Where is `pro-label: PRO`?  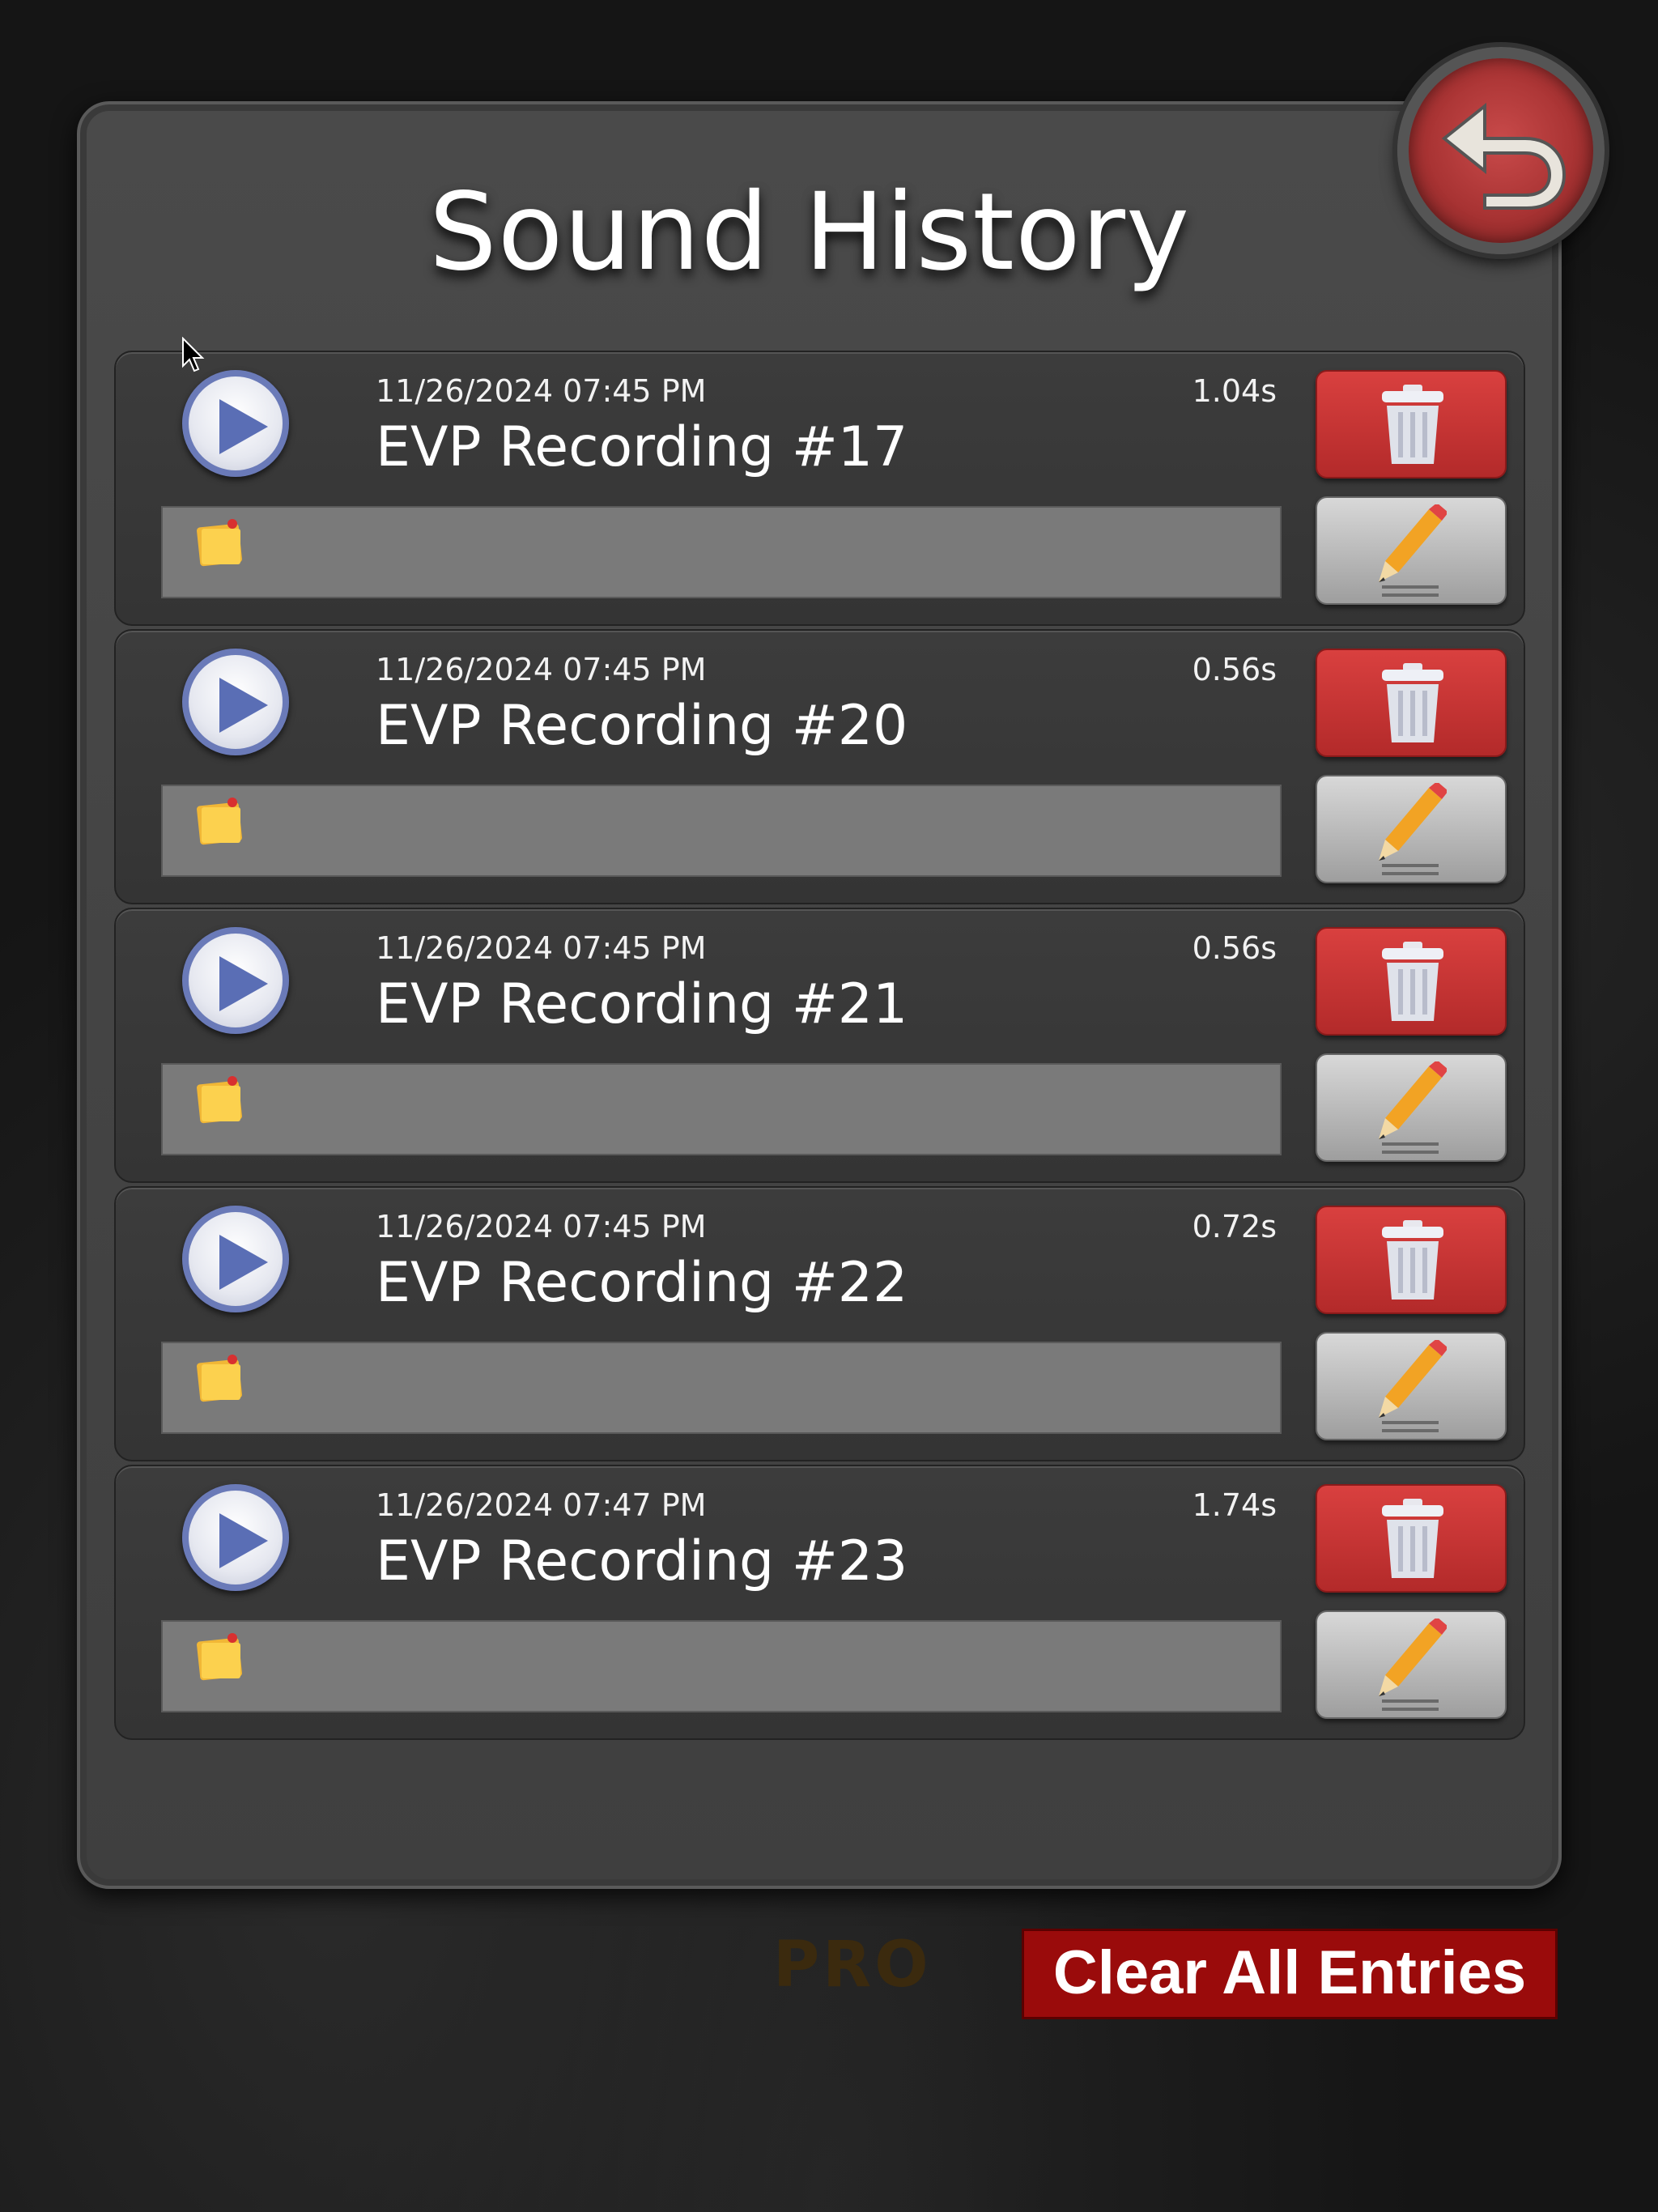
pro-label: PRO is located at coordinates (852, 1965).